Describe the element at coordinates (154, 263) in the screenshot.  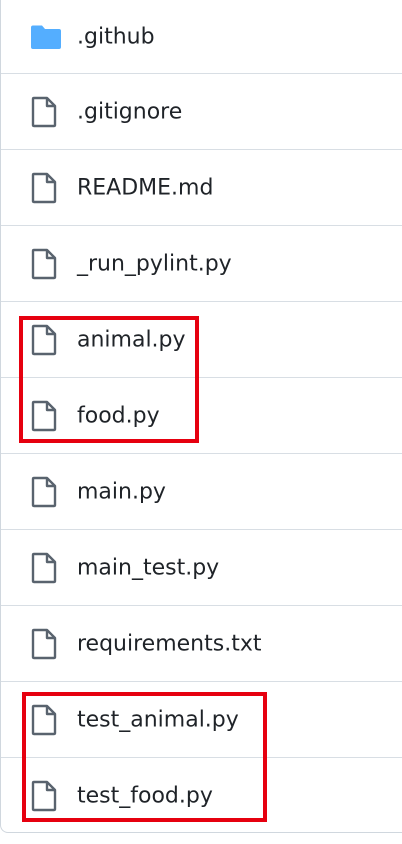
I see `file-name: _run_pylint.py` at that location.